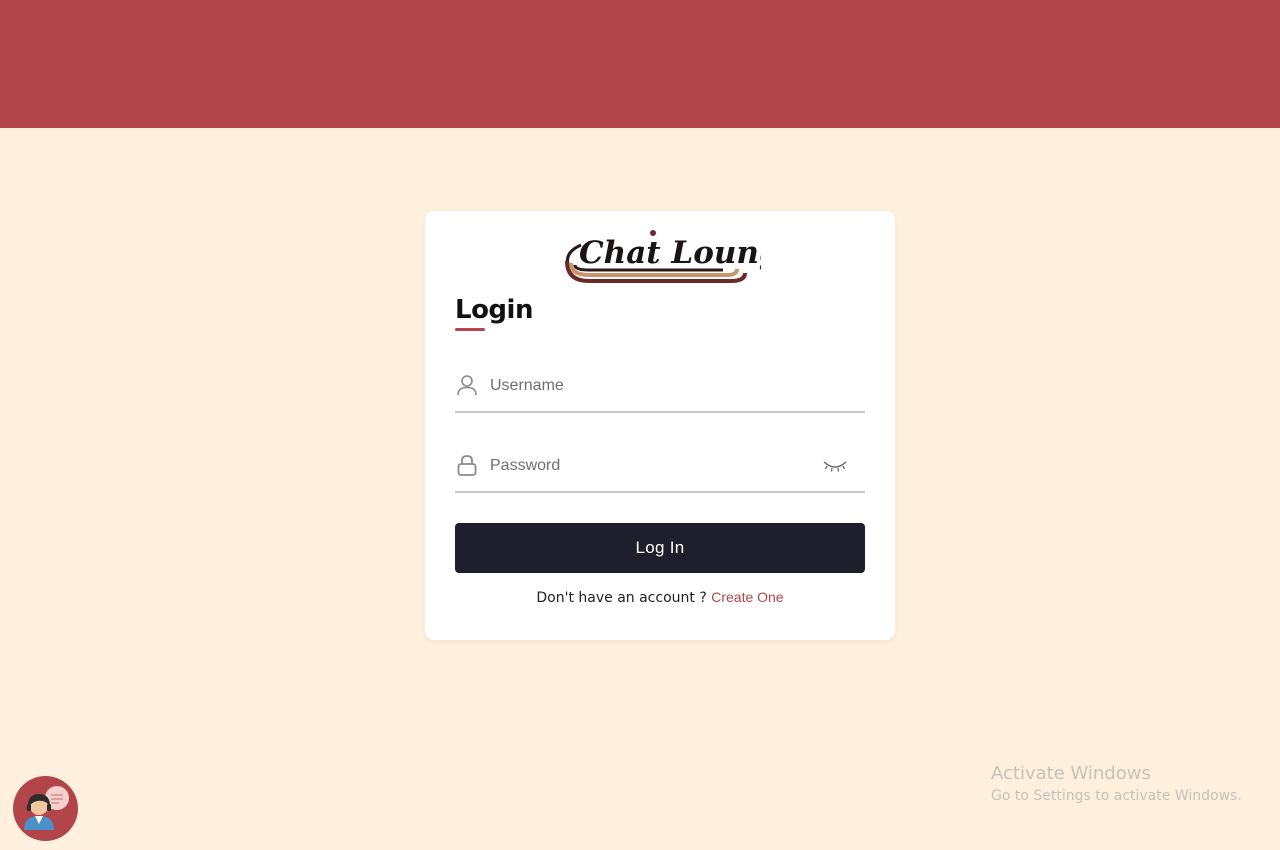 The image size is (1280, 850). I want to click on heading-underline, so click(470, 329).